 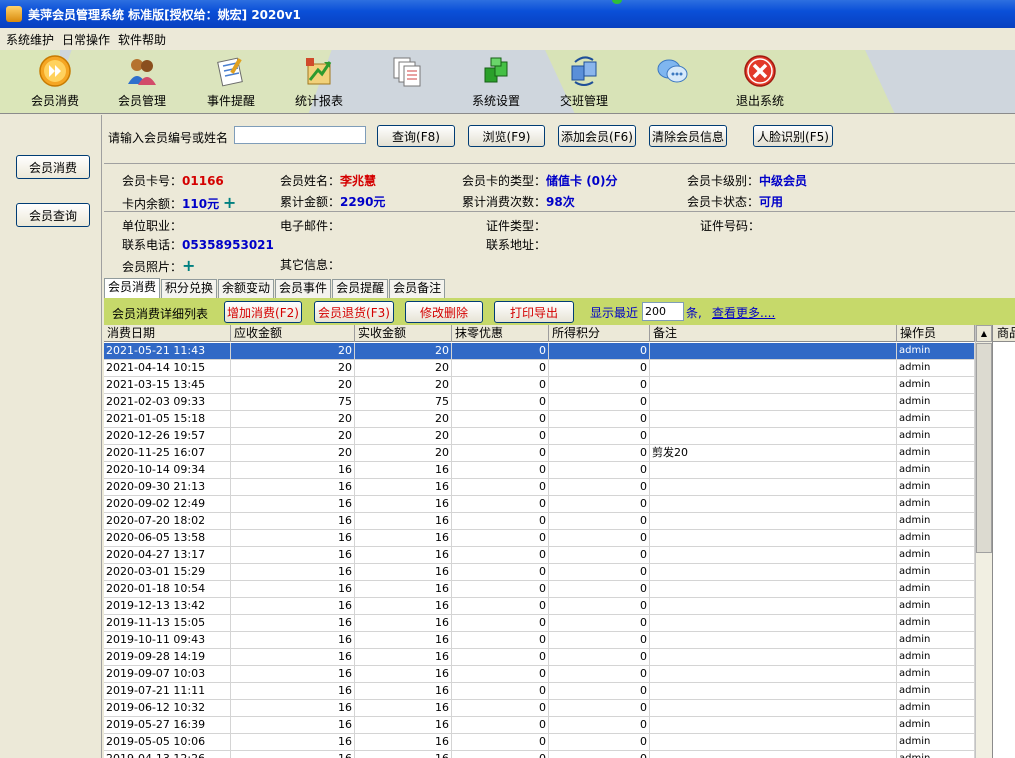 I want to click on table-row: 2019-04-13 12:26161600admin, so click(x=548, y=754).